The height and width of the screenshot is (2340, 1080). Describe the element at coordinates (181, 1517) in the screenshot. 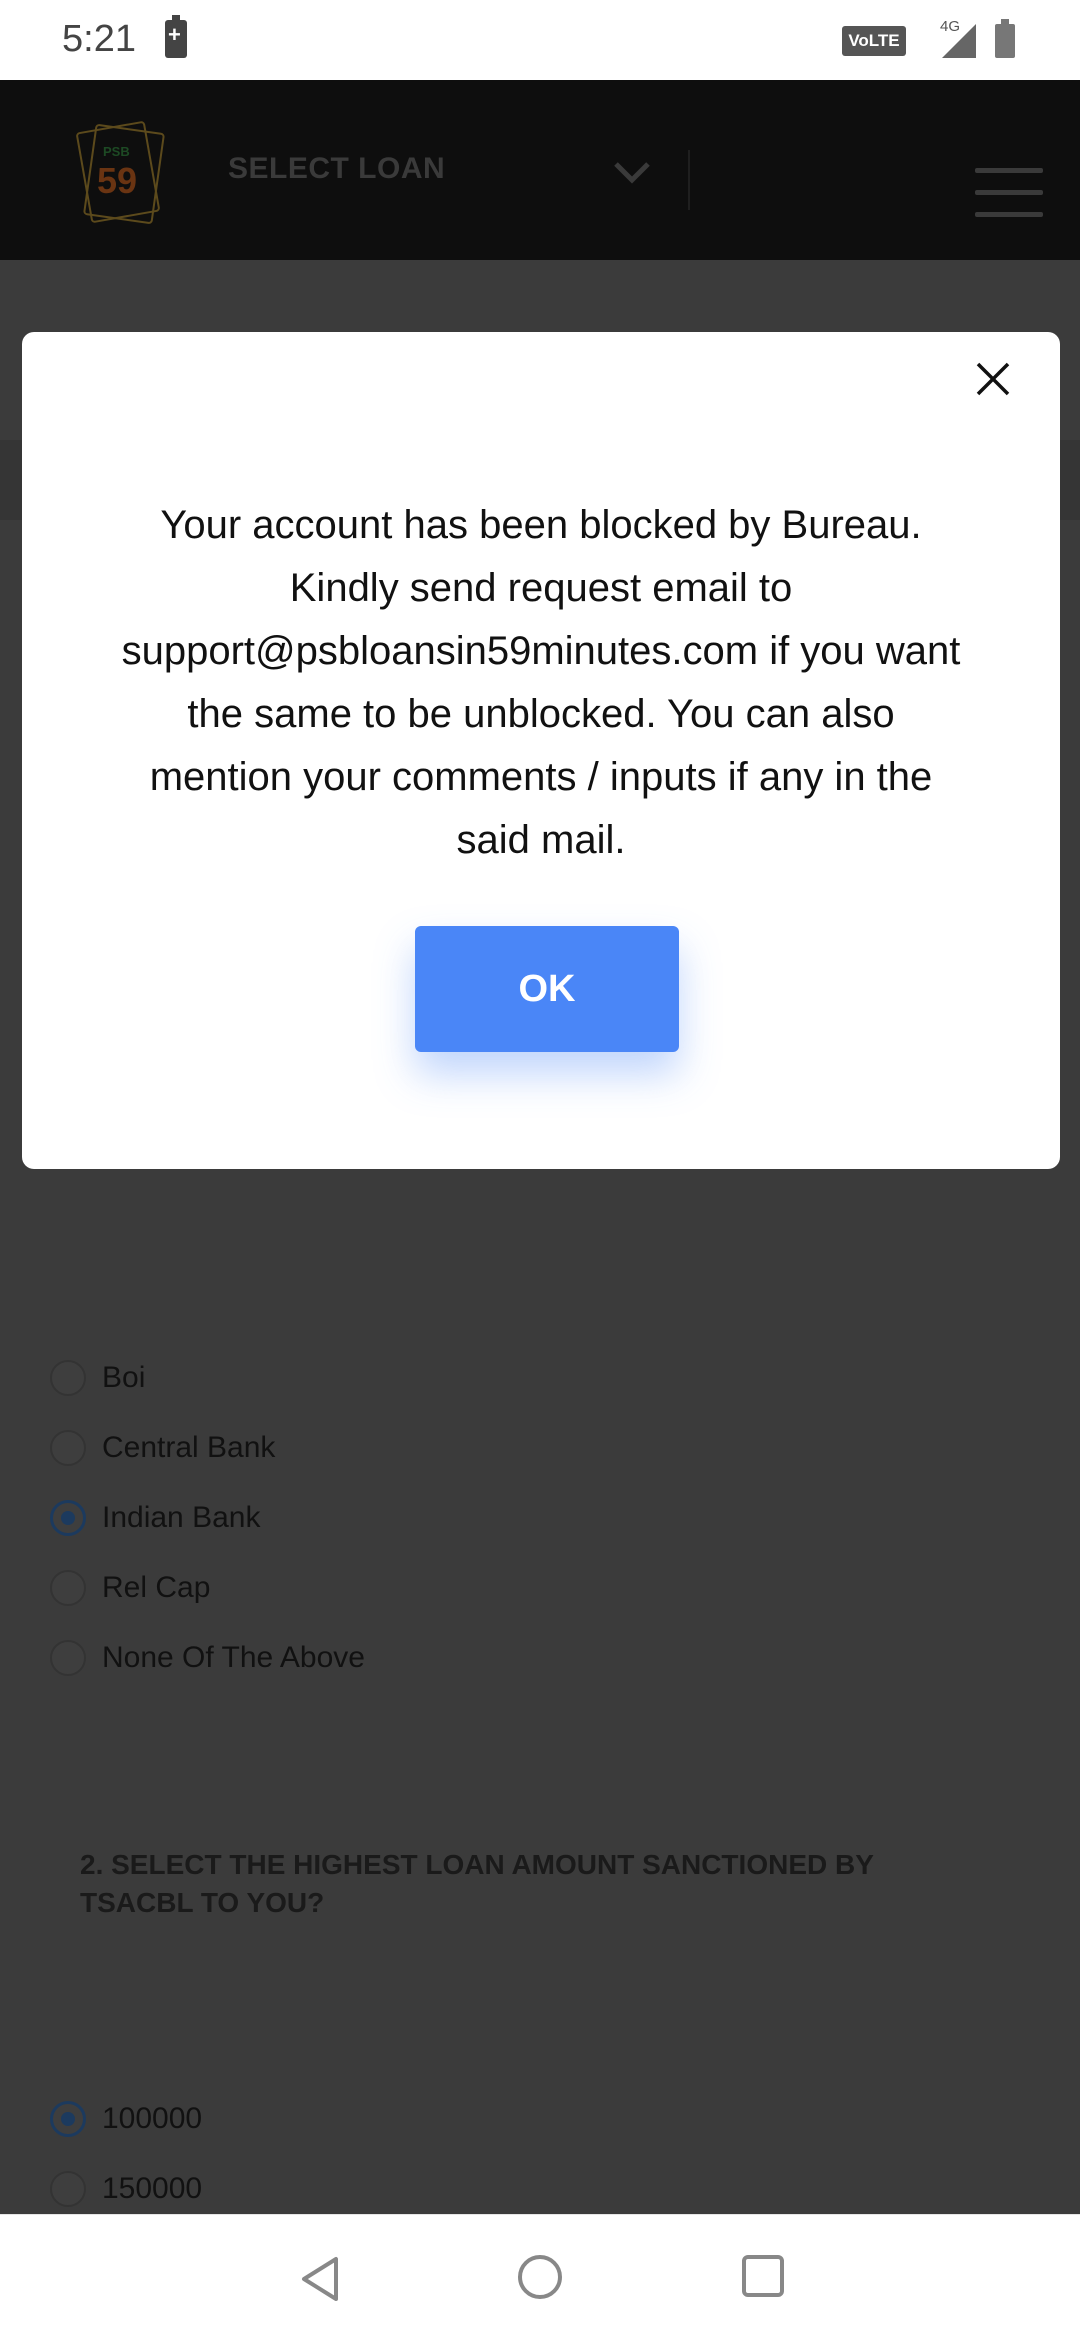

I see `question1-option-label: Indian Bank` at that location.